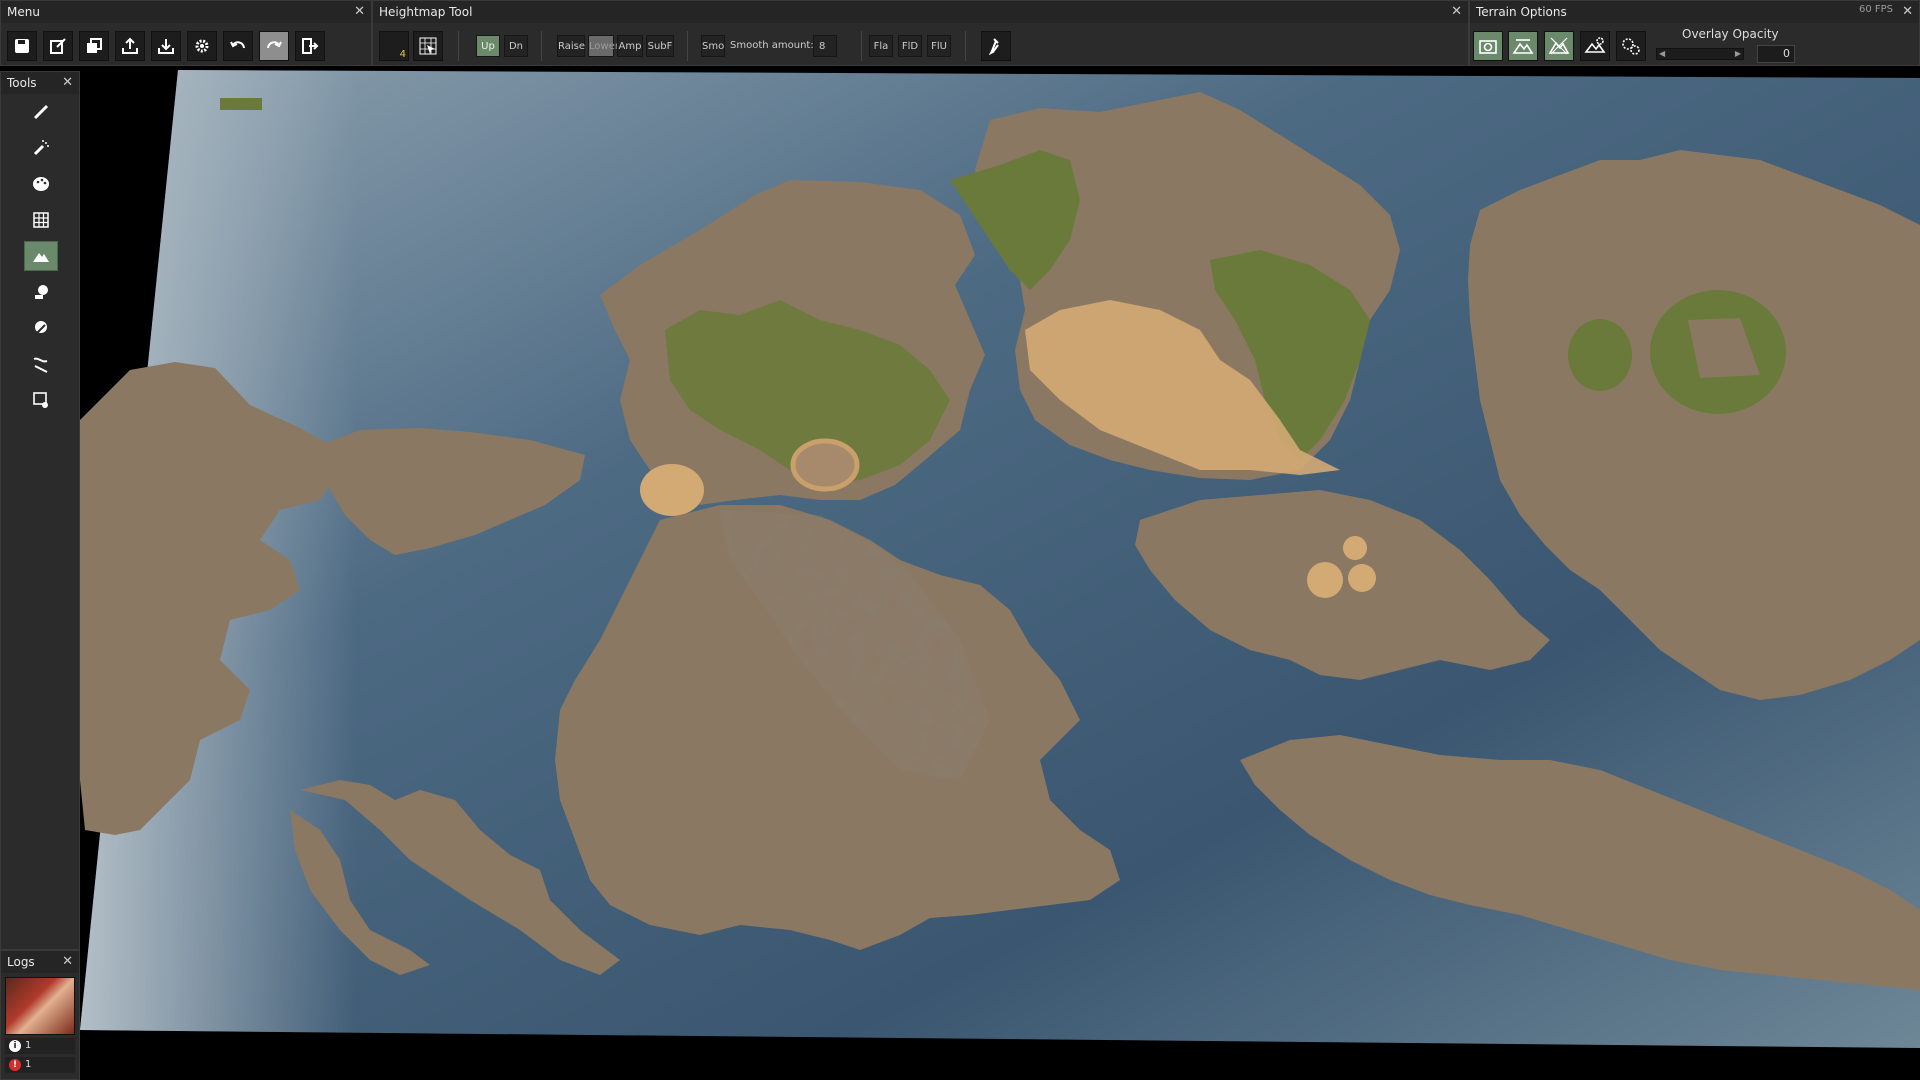  What do you see at coordinates (825, 46) in the screenshot?
I see `smooth-amount-input: 8` at bounding box center [825, 46].